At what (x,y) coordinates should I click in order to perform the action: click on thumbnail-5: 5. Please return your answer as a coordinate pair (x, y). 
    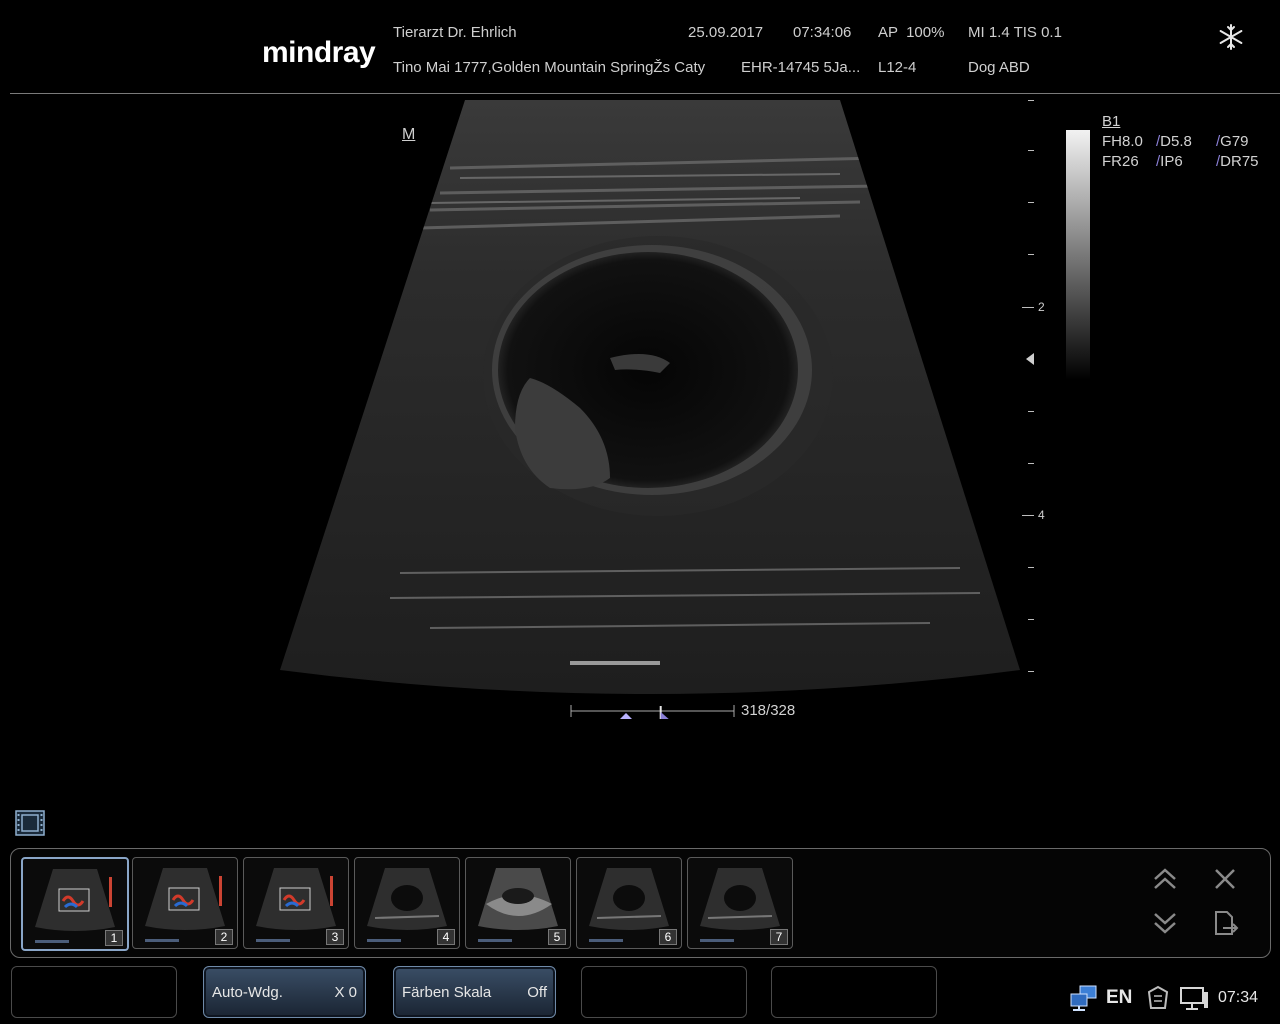
    Looking at the image, I should click on (518, 903).